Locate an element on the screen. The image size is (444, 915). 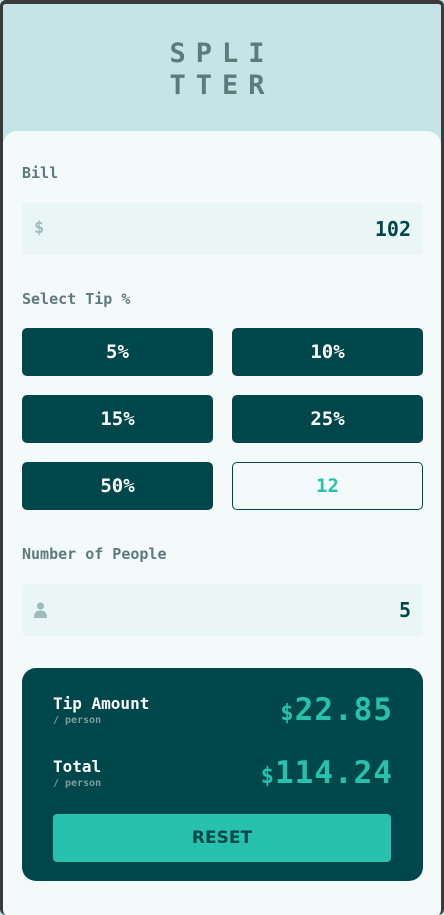
logo-line-2: TTER is located at coordinates (222, 85).